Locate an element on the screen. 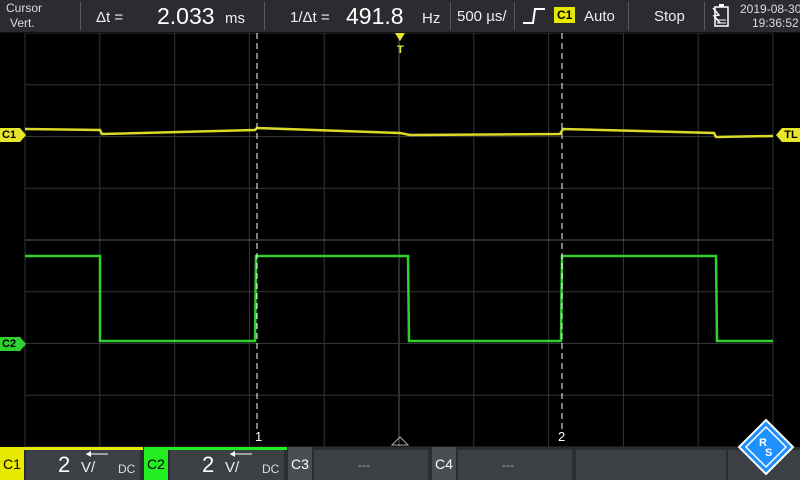 The width and height of the screenshot is (800, 480). timebase-value: 500 µs/ is located at coordinates (482, 16).